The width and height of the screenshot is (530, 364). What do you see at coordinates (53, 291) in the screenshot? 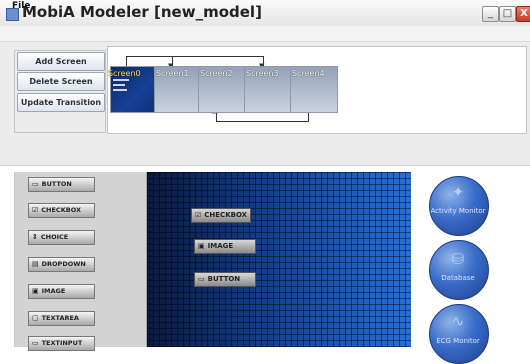
I see `palette-item-label: IMAGE` at bounding box center [53, 291].